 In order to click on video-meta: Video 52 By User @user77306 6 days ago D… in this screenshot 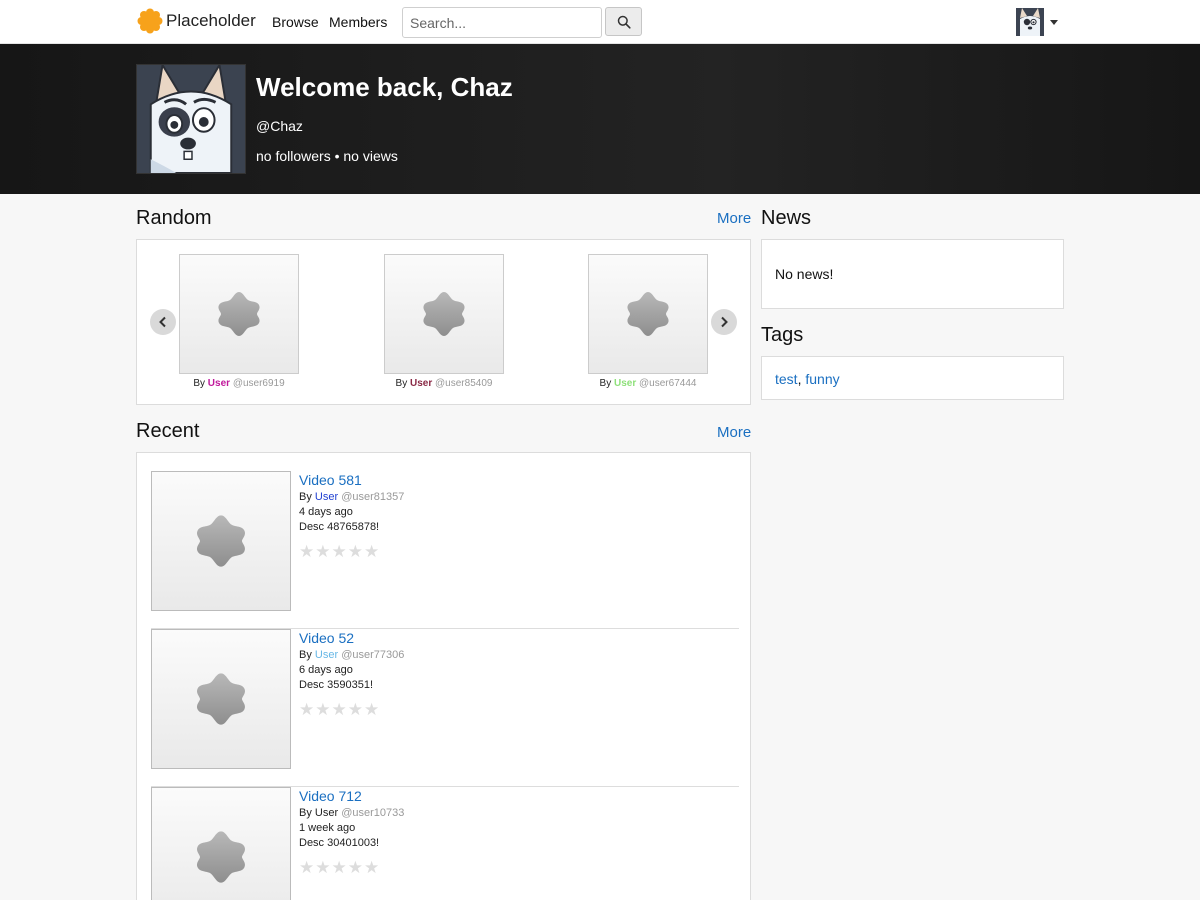, I will do `click(351, 673)`.